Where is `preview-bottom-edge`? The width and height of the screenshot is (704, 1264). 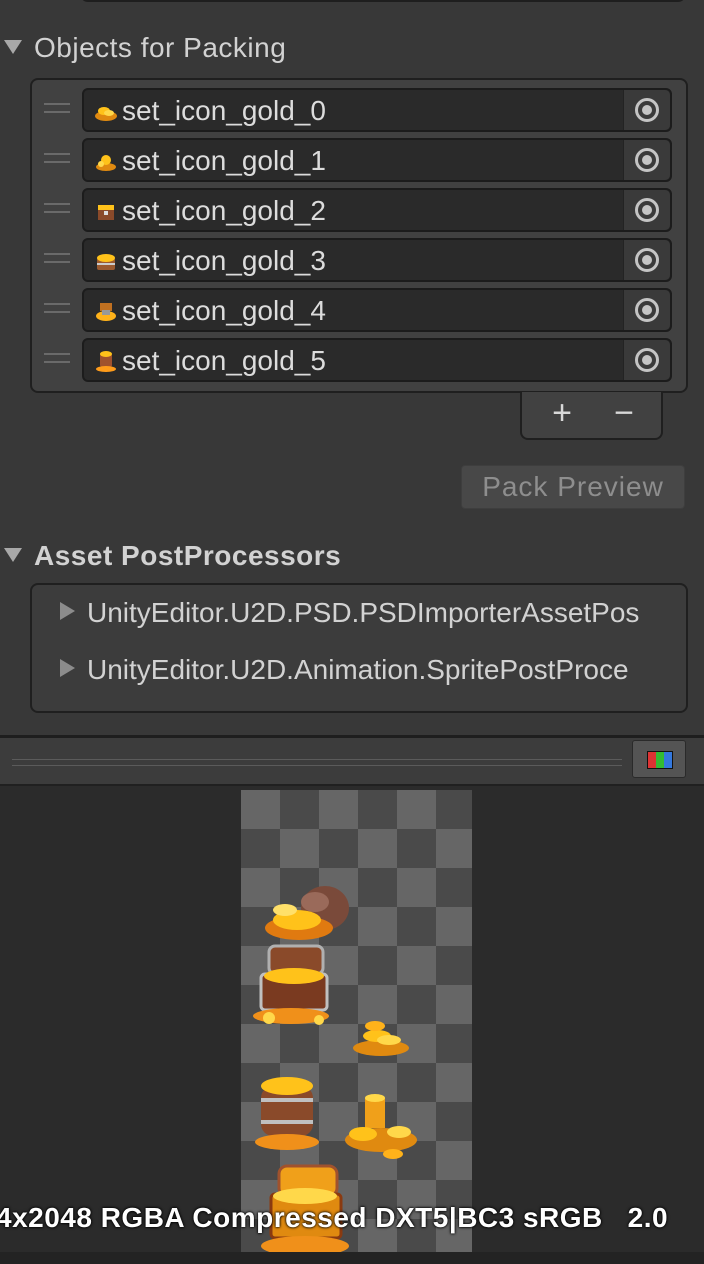
preview-bottom-edge is located at coordinates (352, 1258).